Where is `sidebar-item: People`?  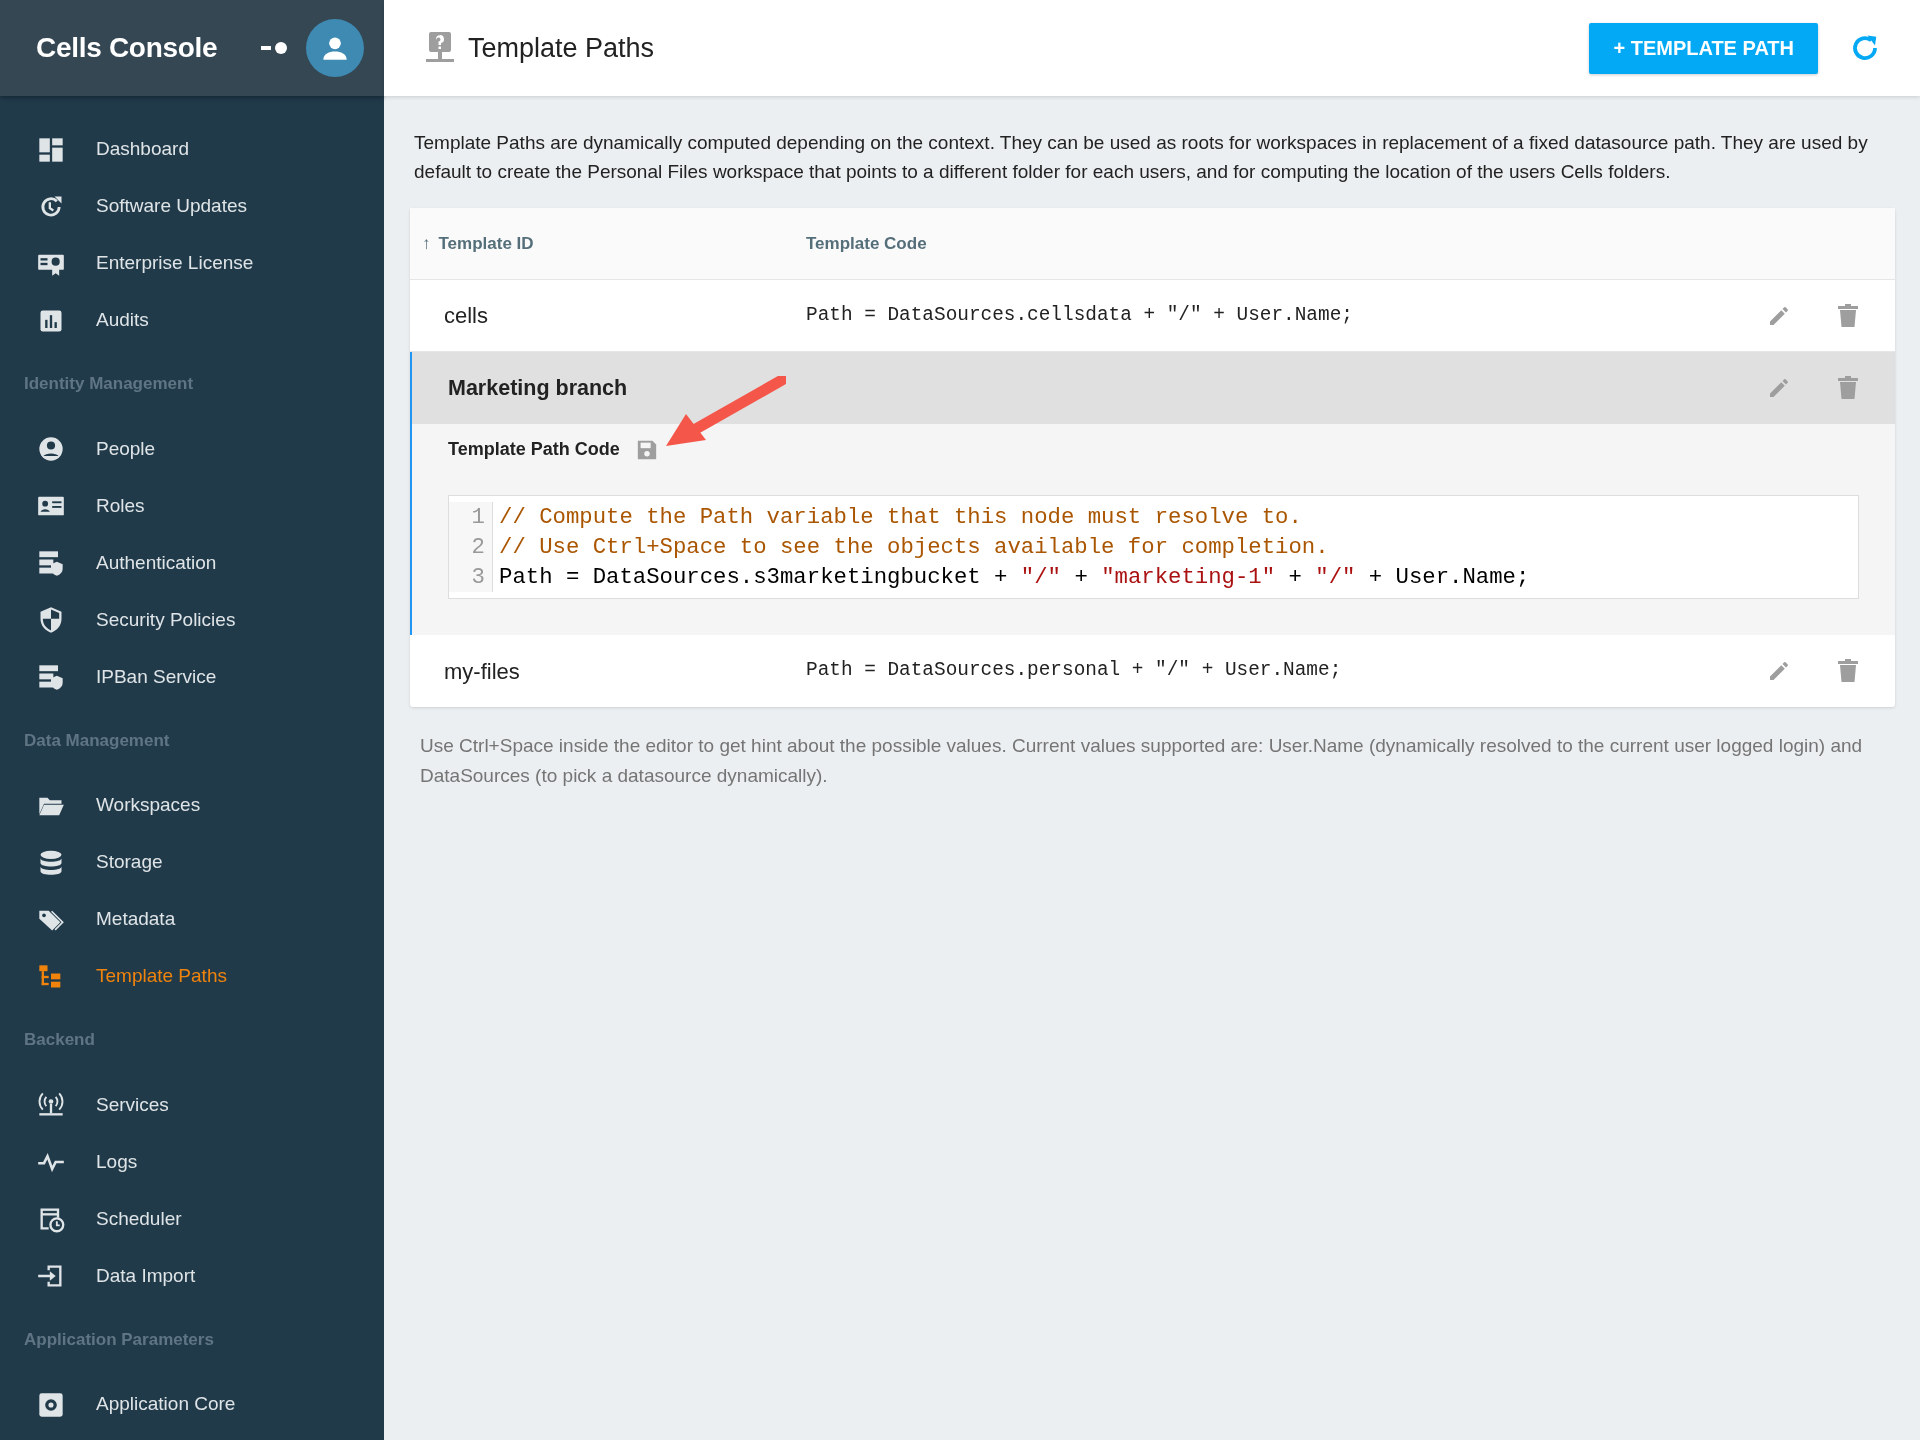
sidebar-item: People is located at coordinates (192, 449).